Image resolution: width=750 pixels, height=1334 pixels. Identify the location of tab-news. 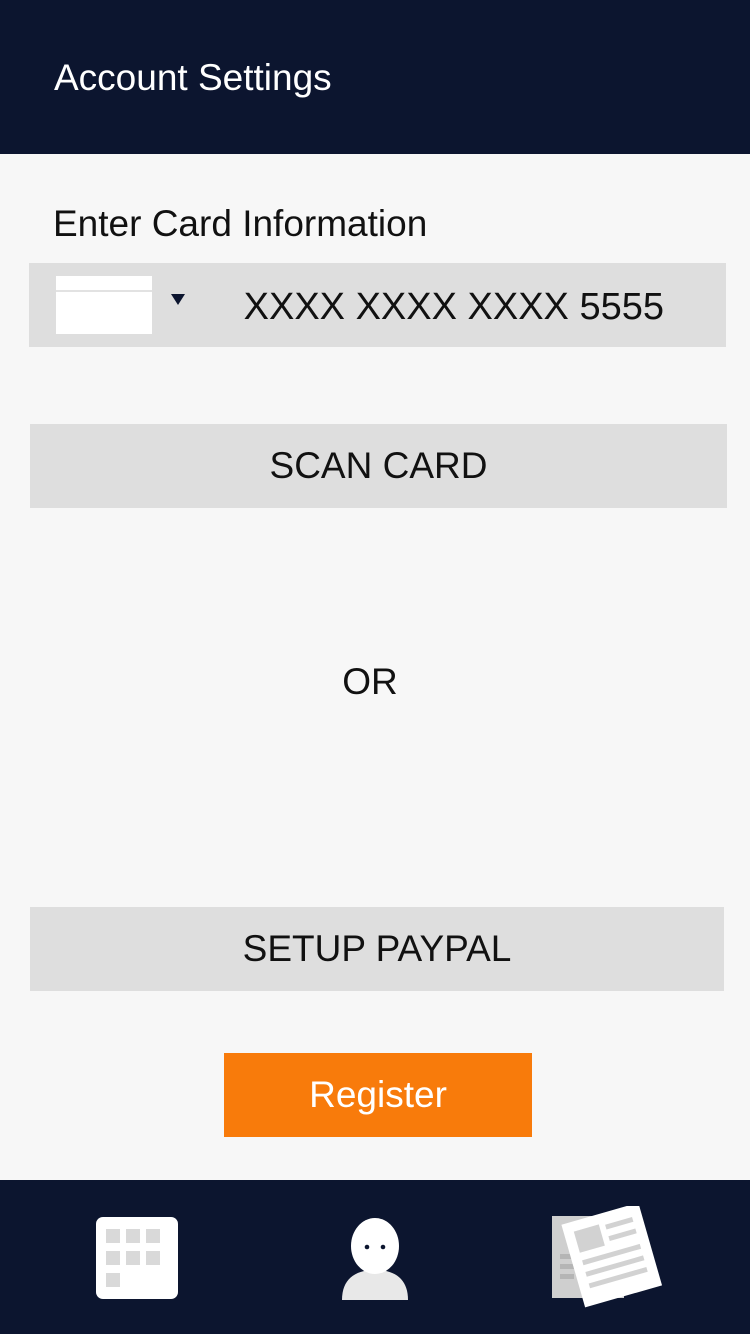
(625, 1257).